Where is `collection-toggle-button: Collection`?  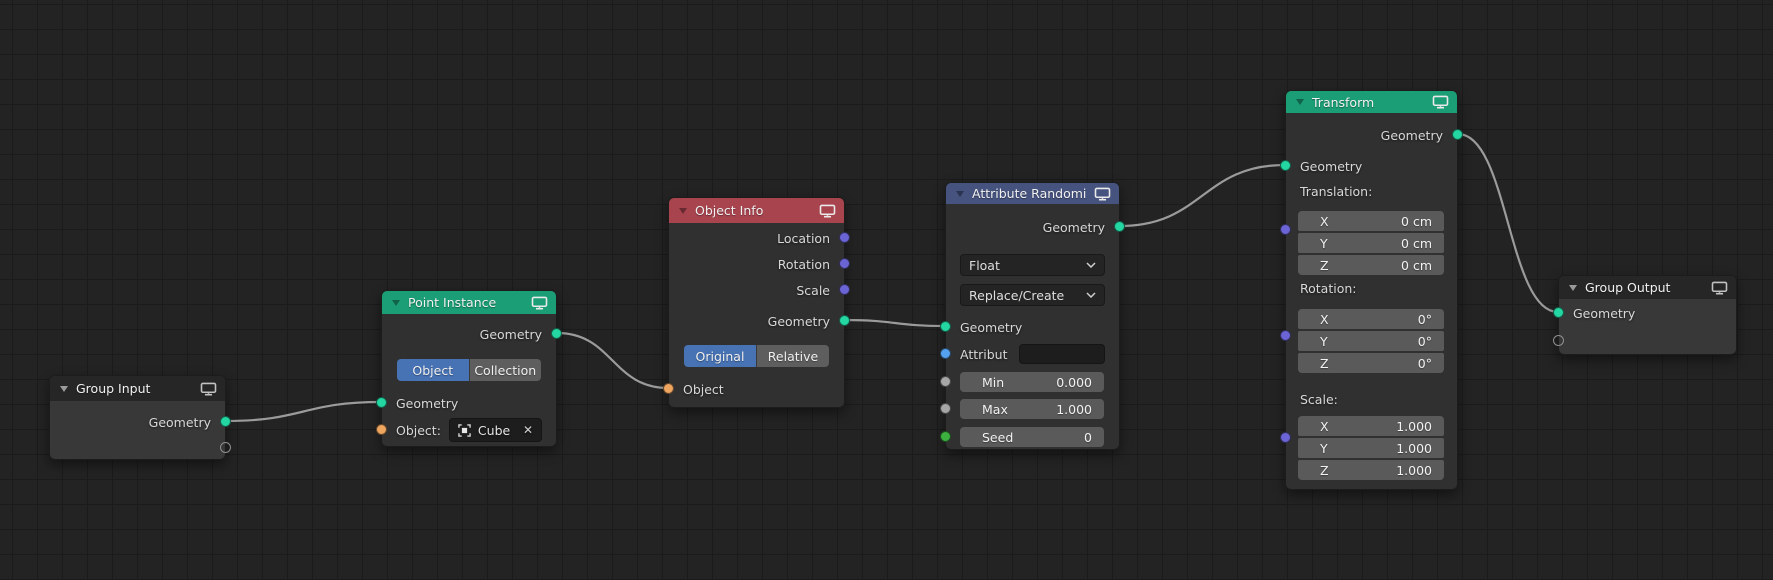
collection-toggle-button: Collection is located at coordinates (504, 370).